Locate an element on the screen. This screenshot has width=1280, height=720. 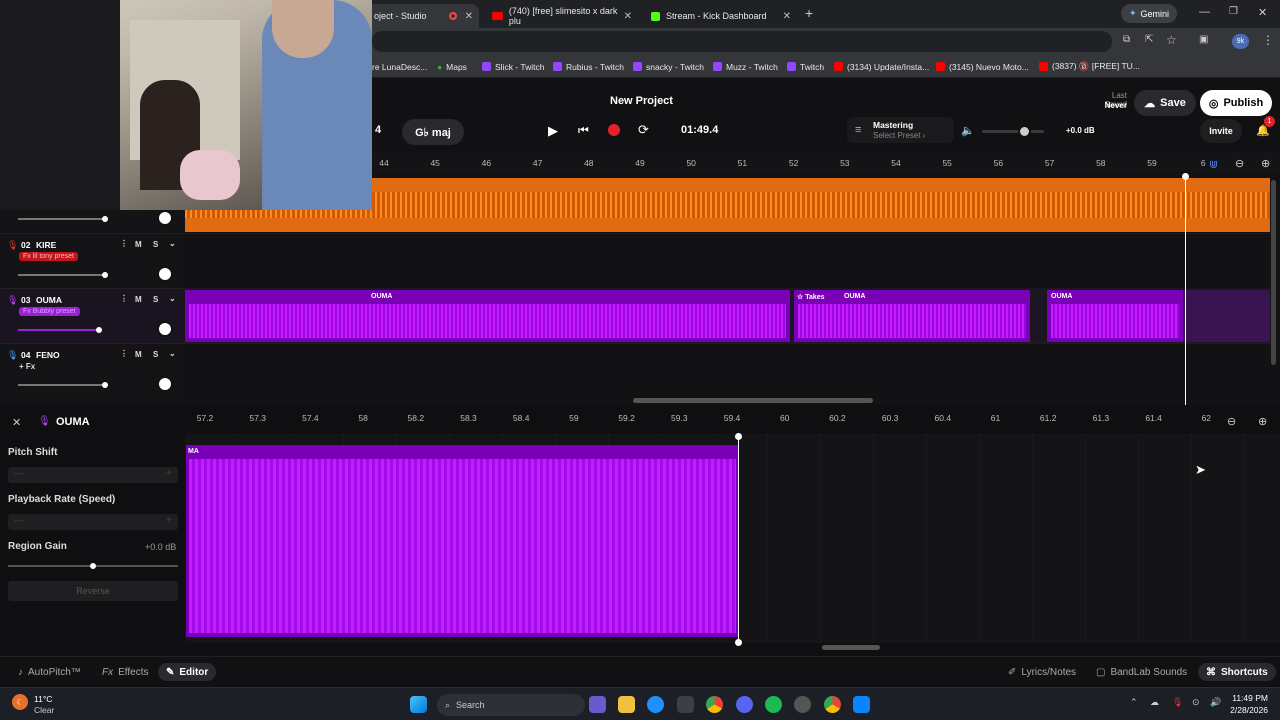
bpm-field: 4 is located at coordinates (378, 130).